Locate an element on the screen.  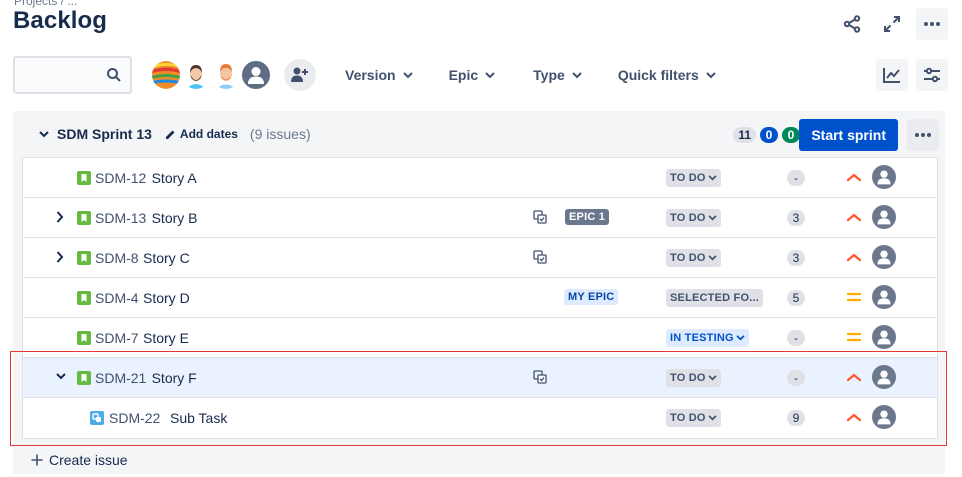
add-people-button is located at coordinates (300, 75).